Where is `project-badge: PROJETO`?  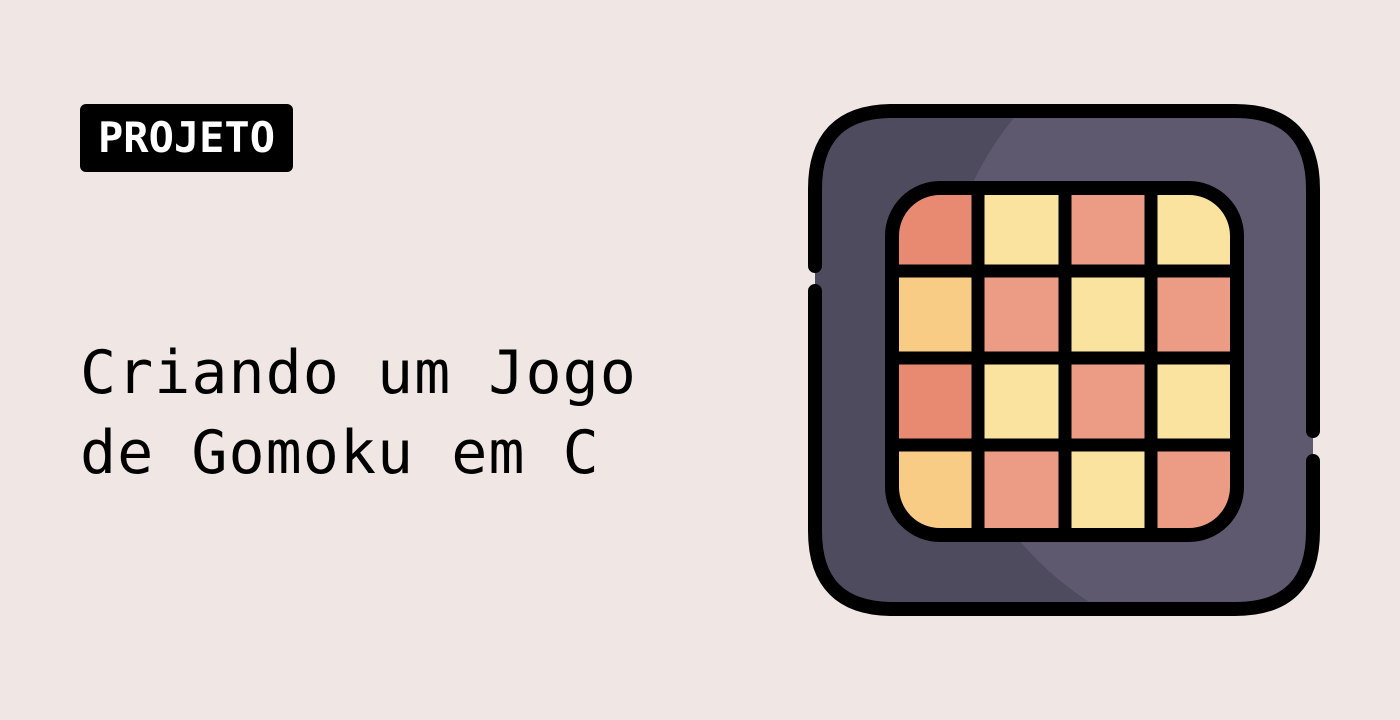
project-badge: PROJETO is located at coordinates (187, 138).